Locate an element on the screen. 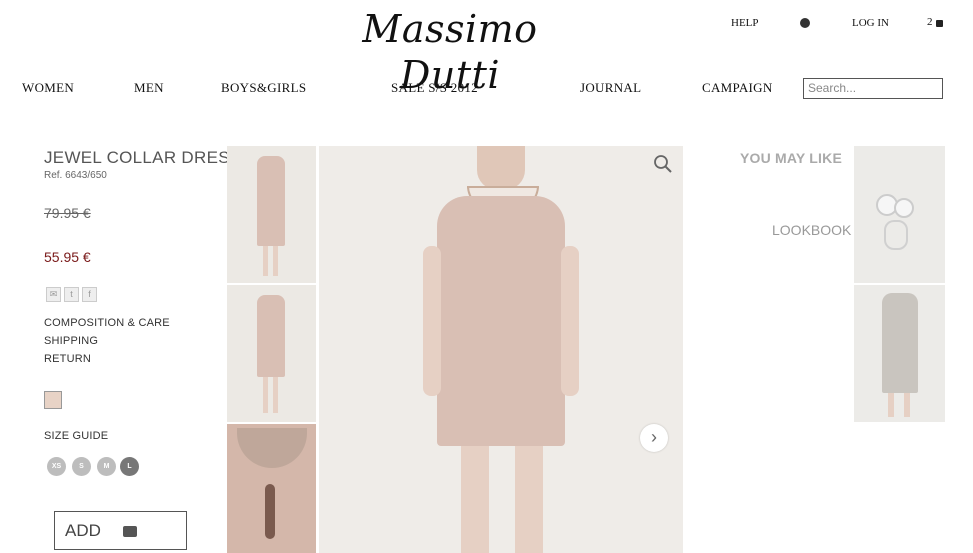 The height and width of the screenshot is (553, 973). add-to-cart-button: ADD is located at coordinates (120, 530).